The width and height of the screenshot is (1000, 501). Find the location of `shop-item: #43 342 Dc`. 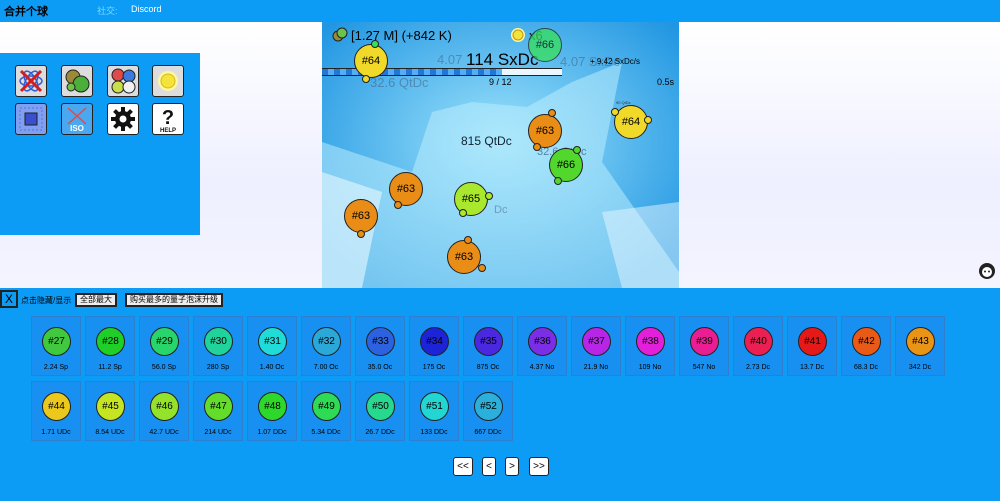

shop-item: #43 342 Dc is located at coordinates (920, 346).